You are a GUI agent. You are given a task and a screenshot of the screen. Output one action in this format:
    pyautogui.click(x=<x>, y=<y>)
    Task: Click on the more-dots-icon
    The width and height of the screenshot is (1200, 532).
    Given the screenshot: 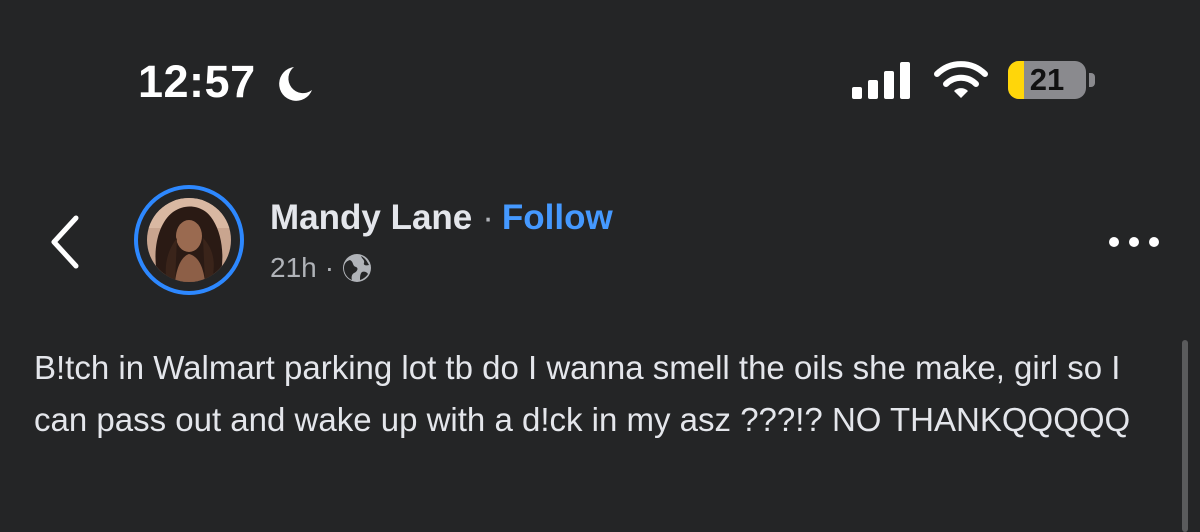 What is the action you would take?
    pyautogui.click(x=1134, y=242)
    